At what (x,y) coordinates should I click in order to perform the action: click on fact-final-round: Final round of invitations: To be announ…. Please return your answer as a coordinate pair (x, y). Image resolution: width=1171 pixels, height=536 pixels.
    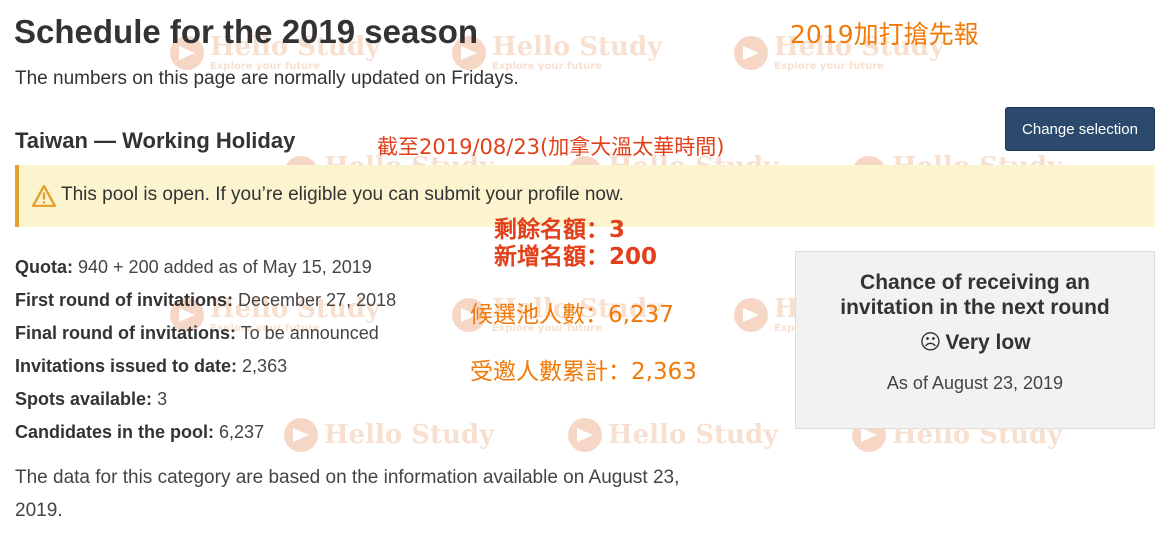
    Looking at the image, I should click on (205, 334).